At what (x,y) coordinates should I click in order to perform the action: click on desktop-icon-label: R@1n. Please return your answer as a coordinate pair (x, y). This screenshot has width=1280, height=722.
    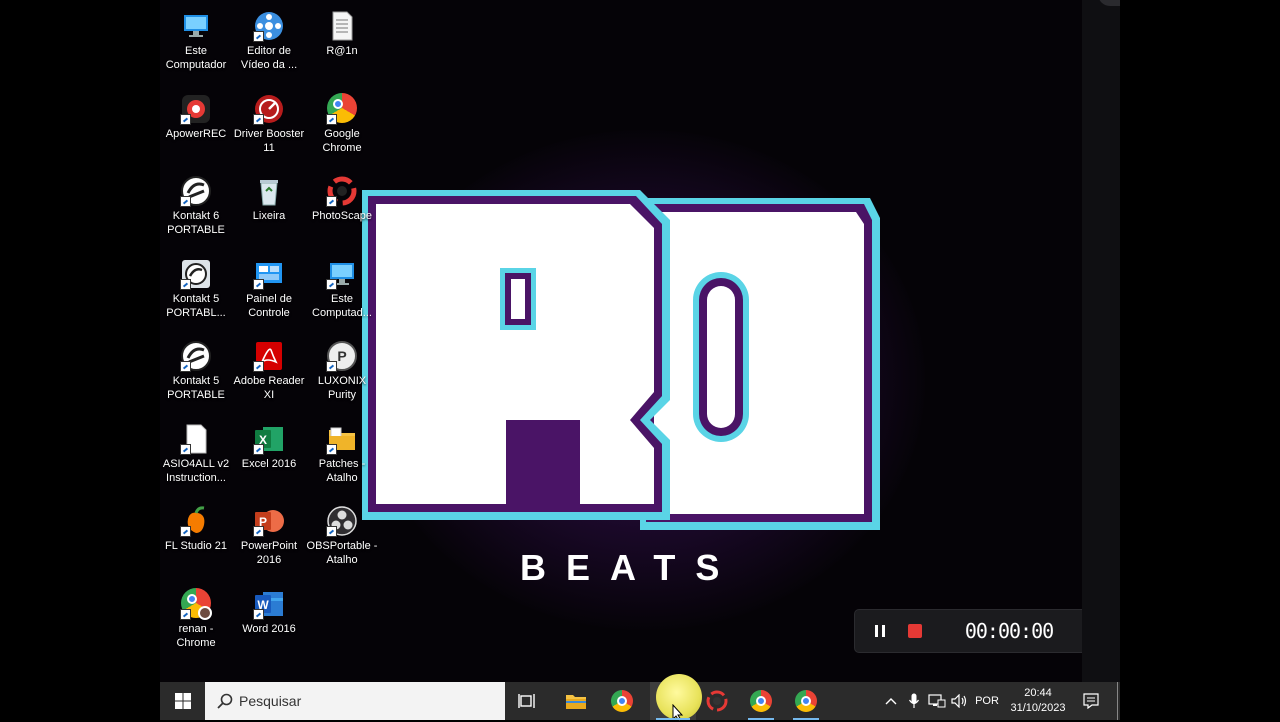
    Looking at the image, I should click on (342, 51).